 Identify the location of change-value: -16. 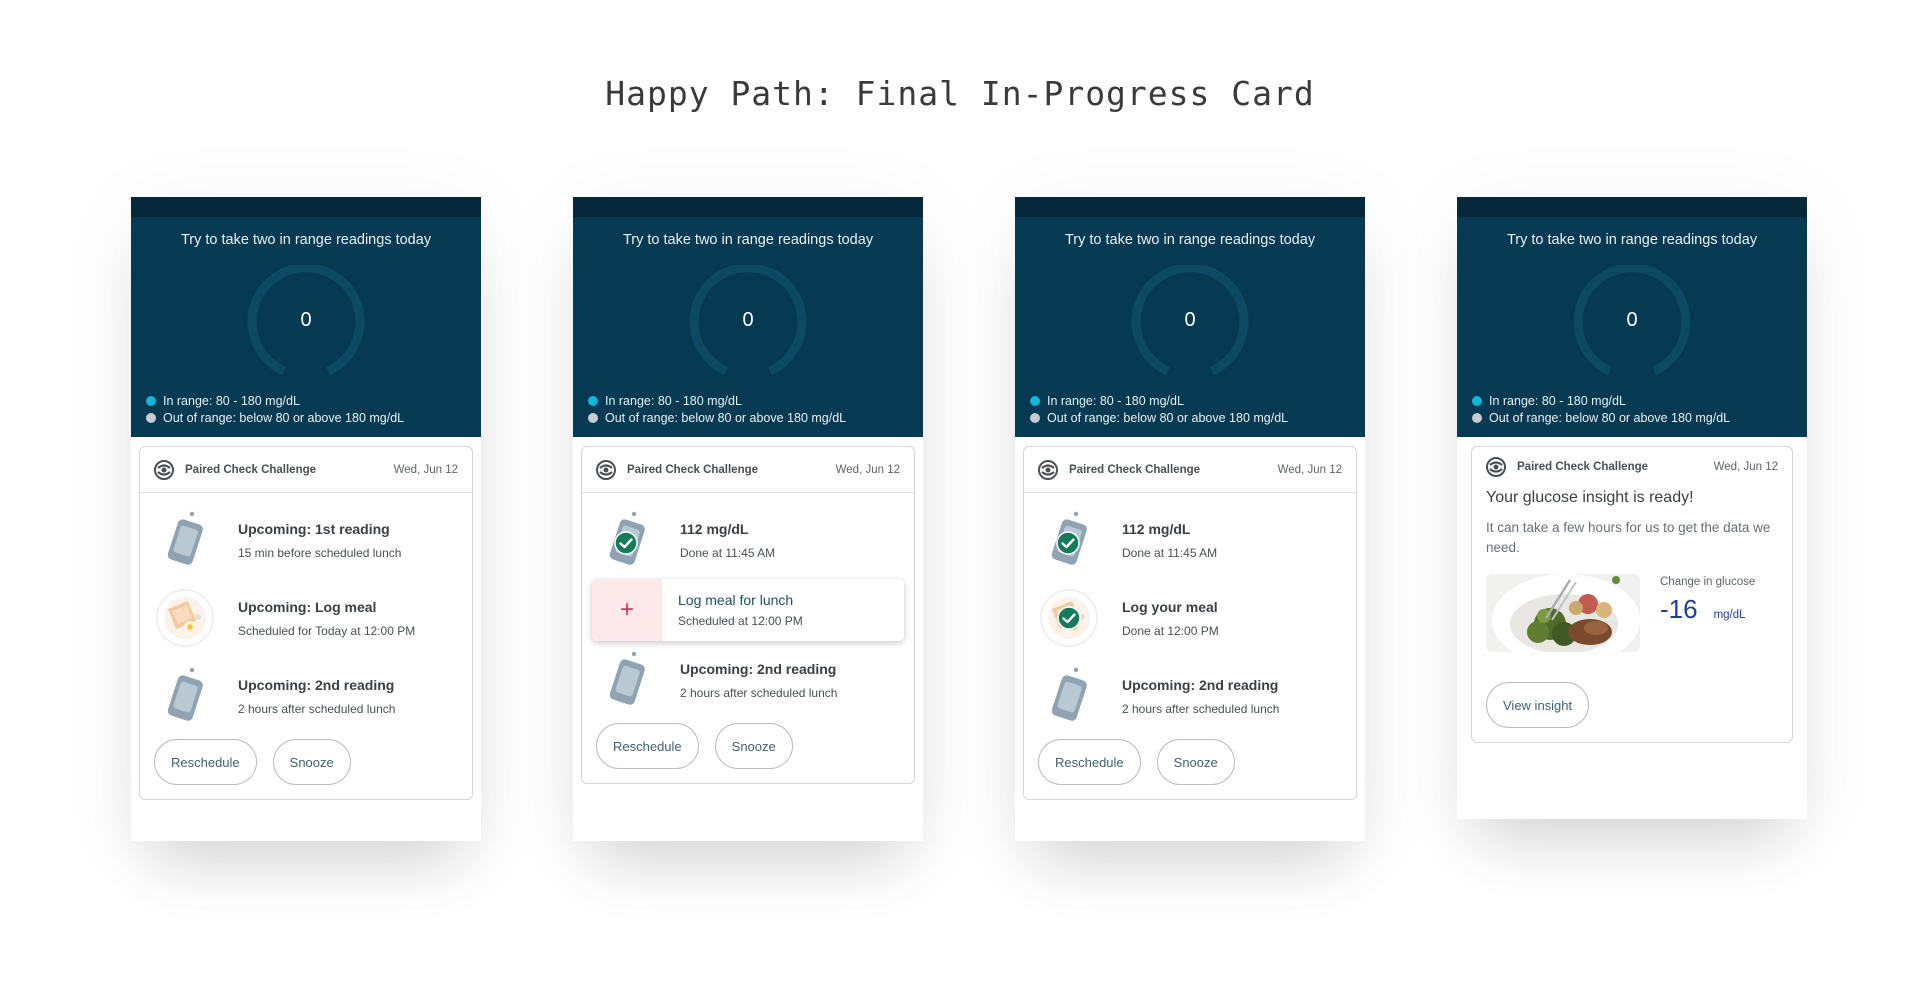
(1679, 609).